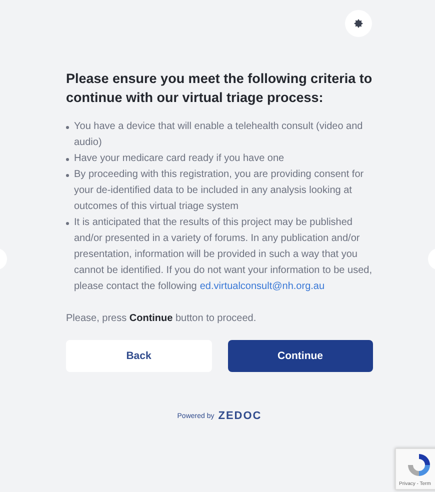  I want to click on settings-button, so click(358, 23).